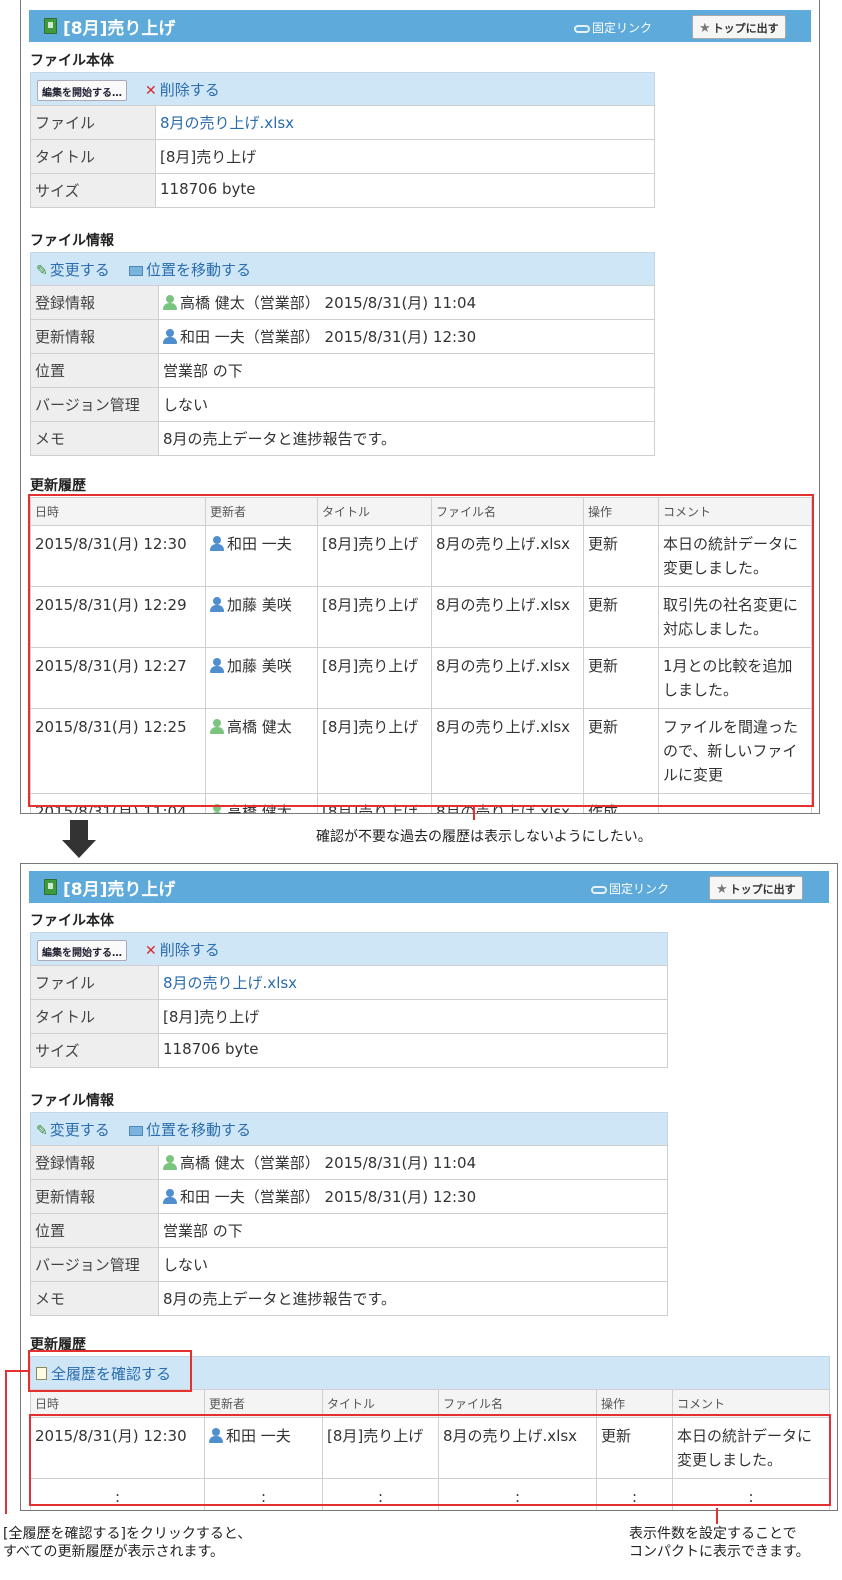 The width and height of the screenshot is (842, 1580). I want to click on file-info-toolbar: ✎ 変更する 位置を移動する, so click(342, 269).